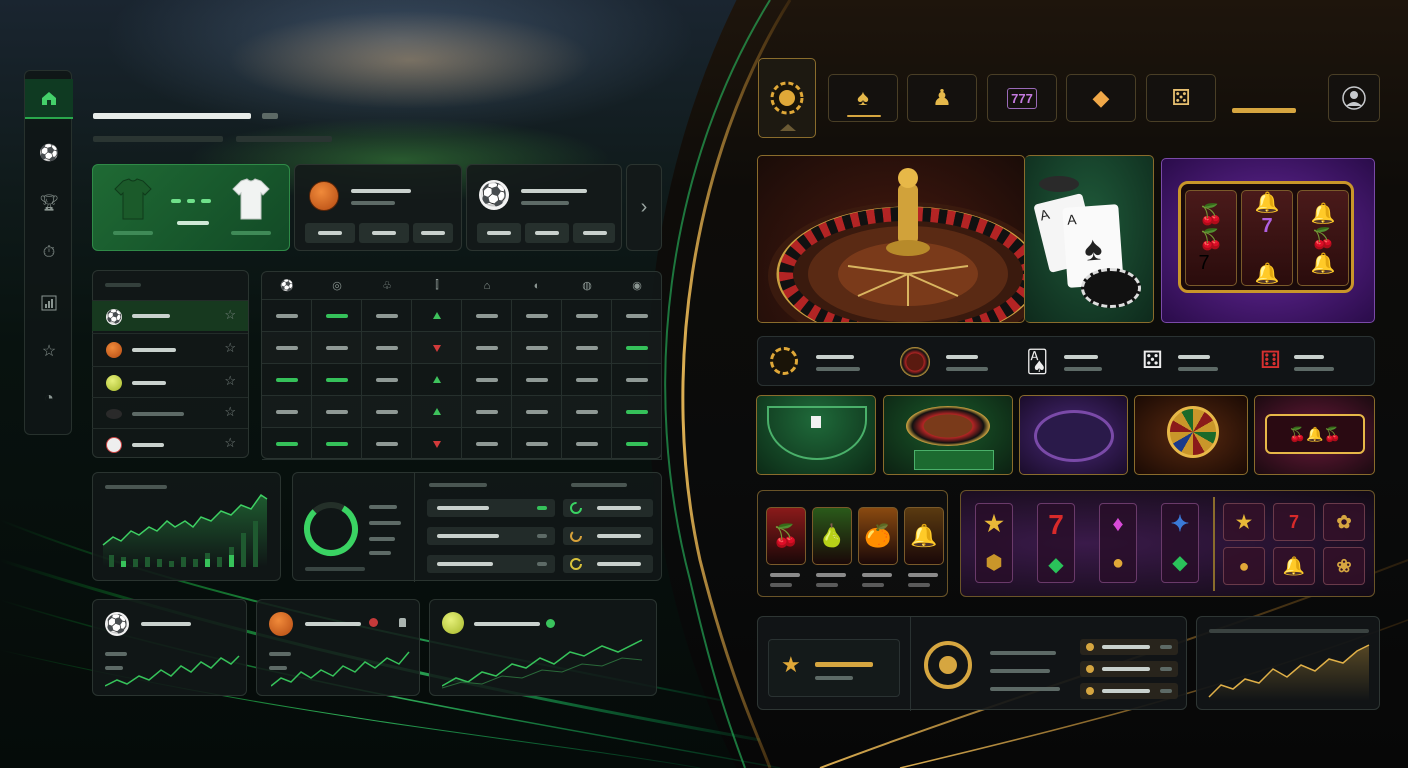 The width and height of the screenshot is (1408, 768). Describe the element at coordinates (1056, 543) in the screenshot. I see `slot-symbol-column: 7 ◆` at that location.